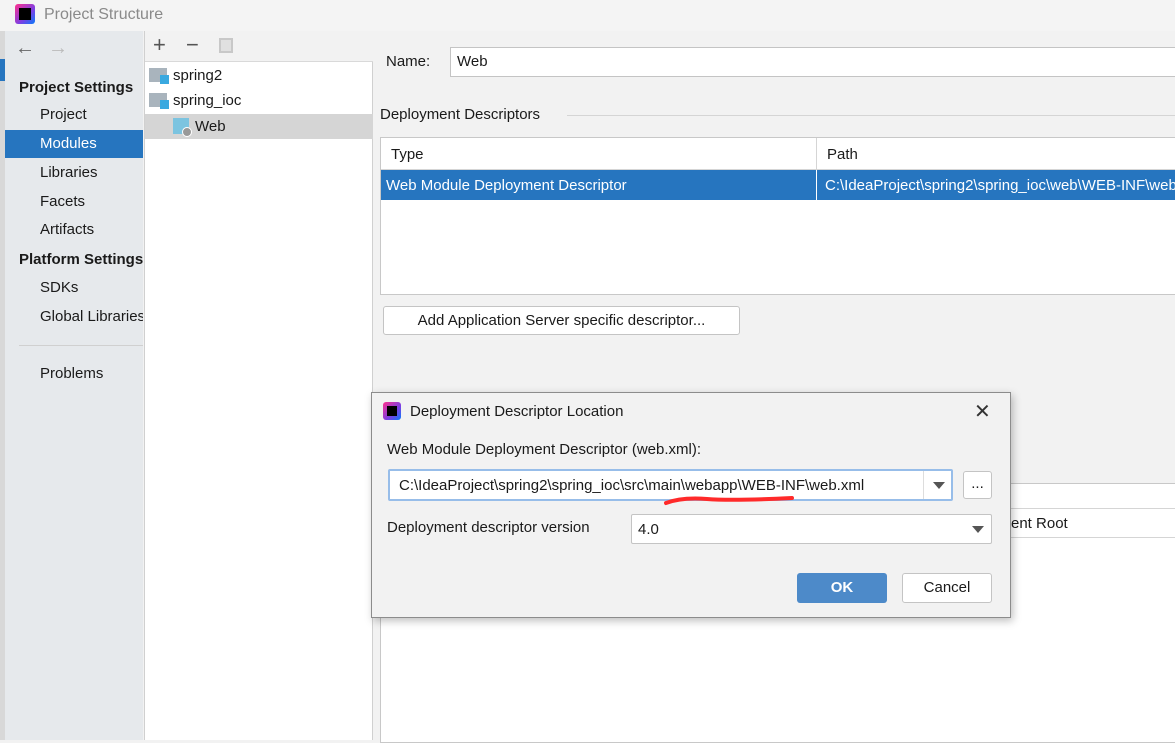 The height and width of the screenshot is (743, 1175). What do you see at coordinates (81, 259) in the screenshot?
I see `section-platform-settings: Platform Settings` at bounding box center [81, 259].